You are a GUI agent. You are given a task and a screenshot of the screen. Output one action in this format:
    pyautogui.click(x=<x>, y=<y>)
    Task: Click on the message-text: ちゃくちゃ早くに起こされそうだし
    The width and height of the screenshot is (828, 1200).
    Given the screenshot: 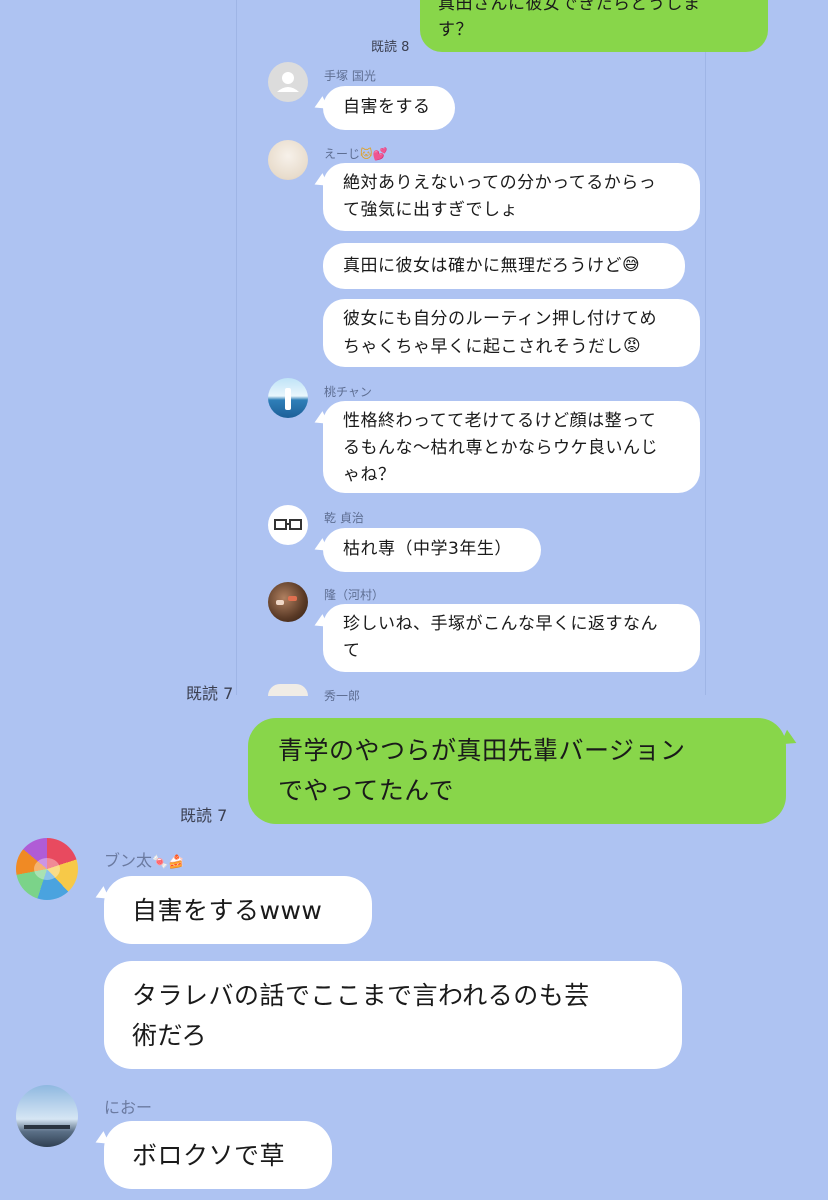 What is the action you would take?
    pyautogui.click(x=483, y=346)
    